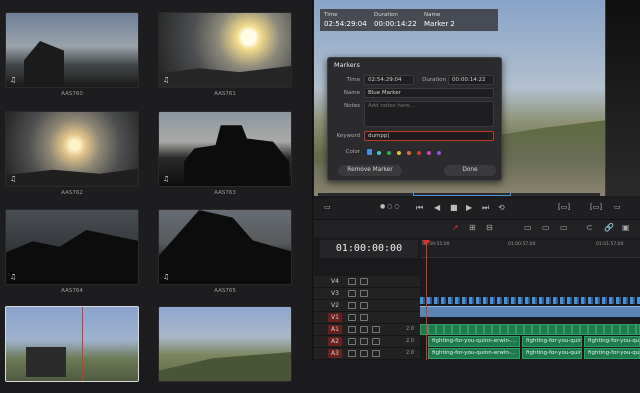  Describe the element at coordinates (429, 93) in the screenshot. I see `name-field: Blue Marker` at that location.